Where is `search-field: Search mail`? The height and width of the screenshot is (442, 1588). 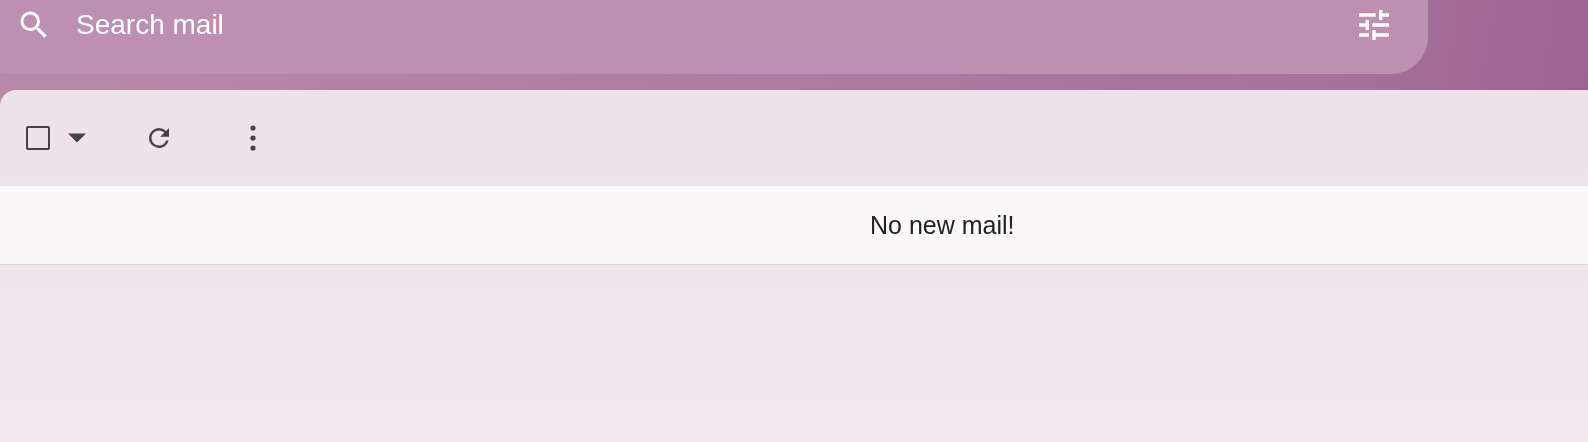
search-field: Search mail is located at coordinates (714, 25).